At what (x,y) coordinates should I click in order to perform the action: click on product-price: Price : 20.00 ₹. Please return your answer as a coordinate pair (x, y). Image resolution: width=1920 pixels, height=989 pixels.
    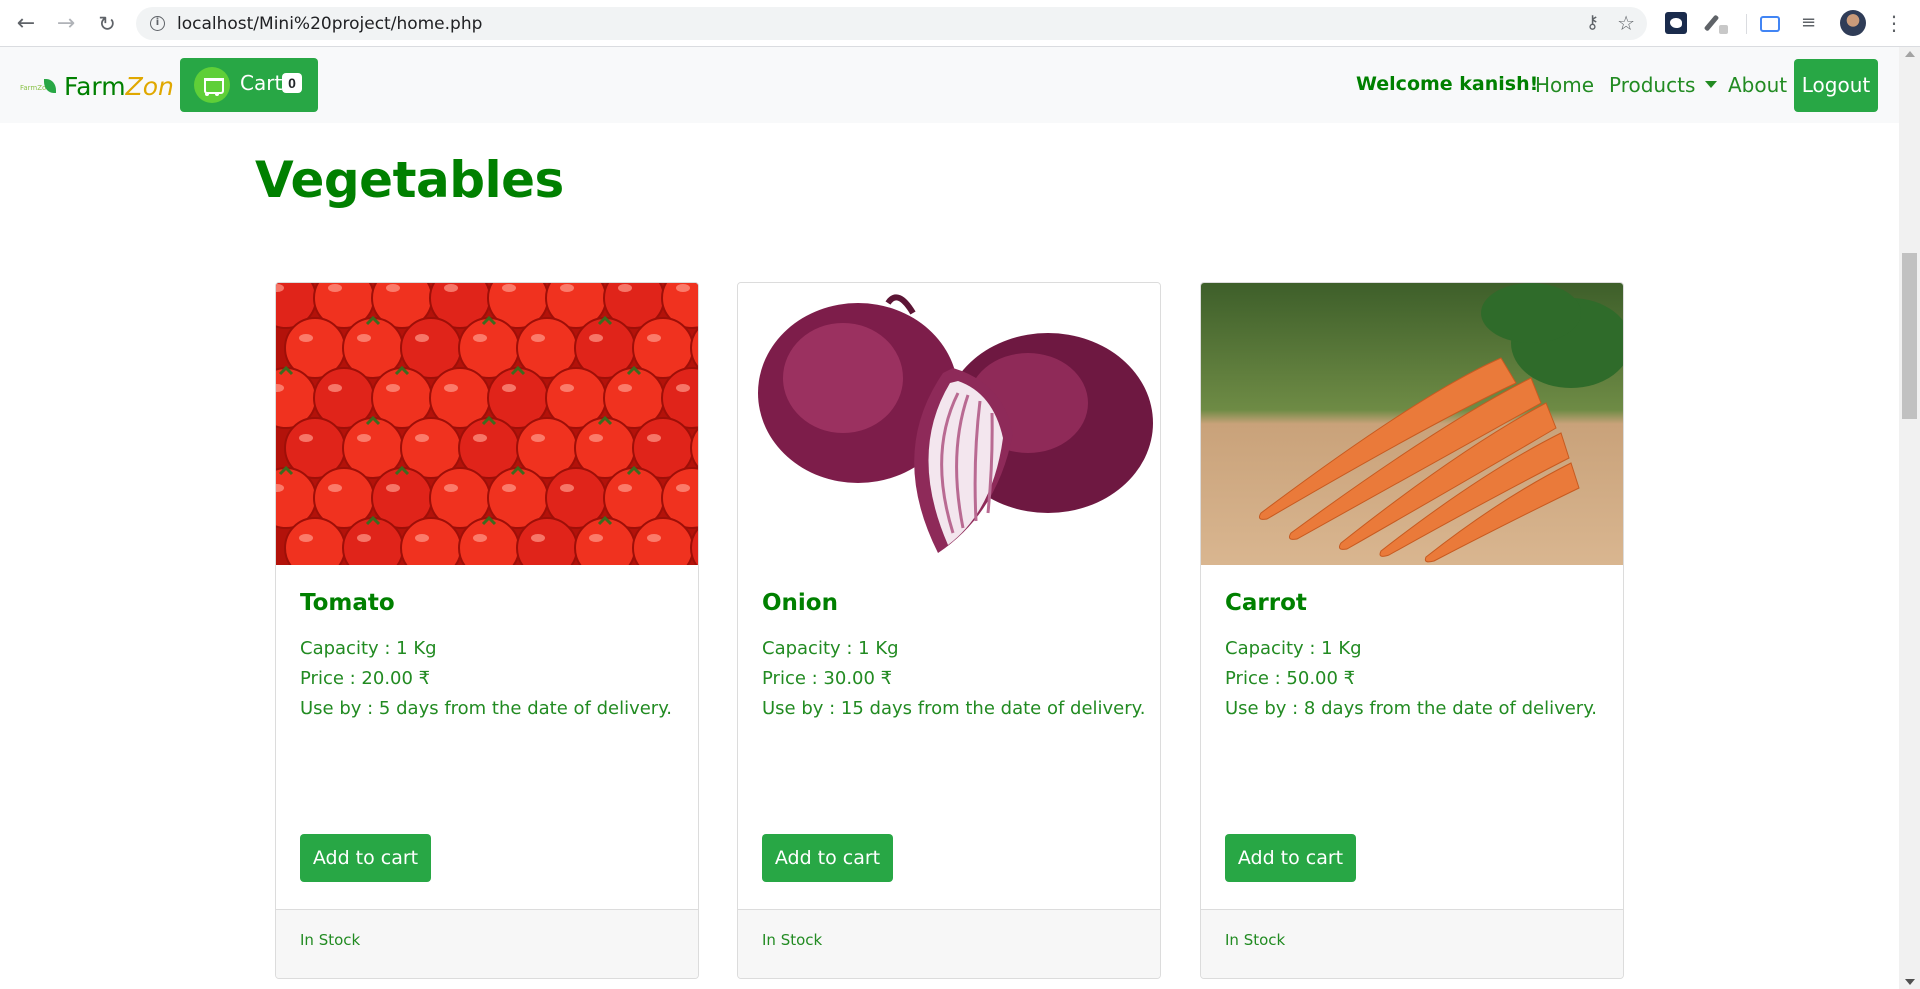
    Looking at the image, I should click on (365, 678).